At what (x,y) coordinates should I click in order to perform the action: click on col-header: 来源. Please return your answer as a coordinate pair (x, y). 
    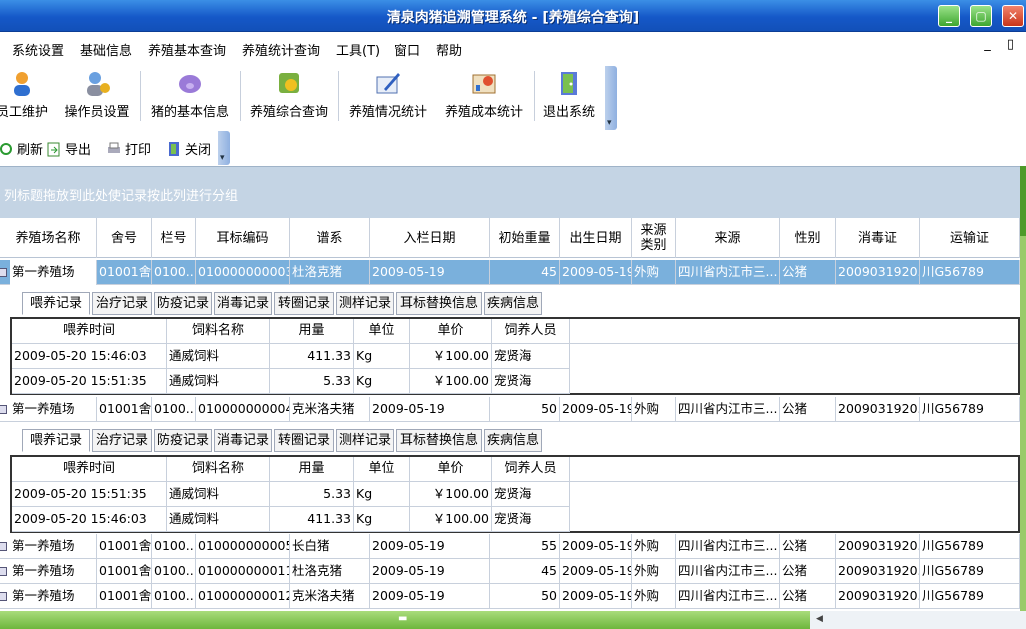
    Looking at the image, I should click on (728, 238).